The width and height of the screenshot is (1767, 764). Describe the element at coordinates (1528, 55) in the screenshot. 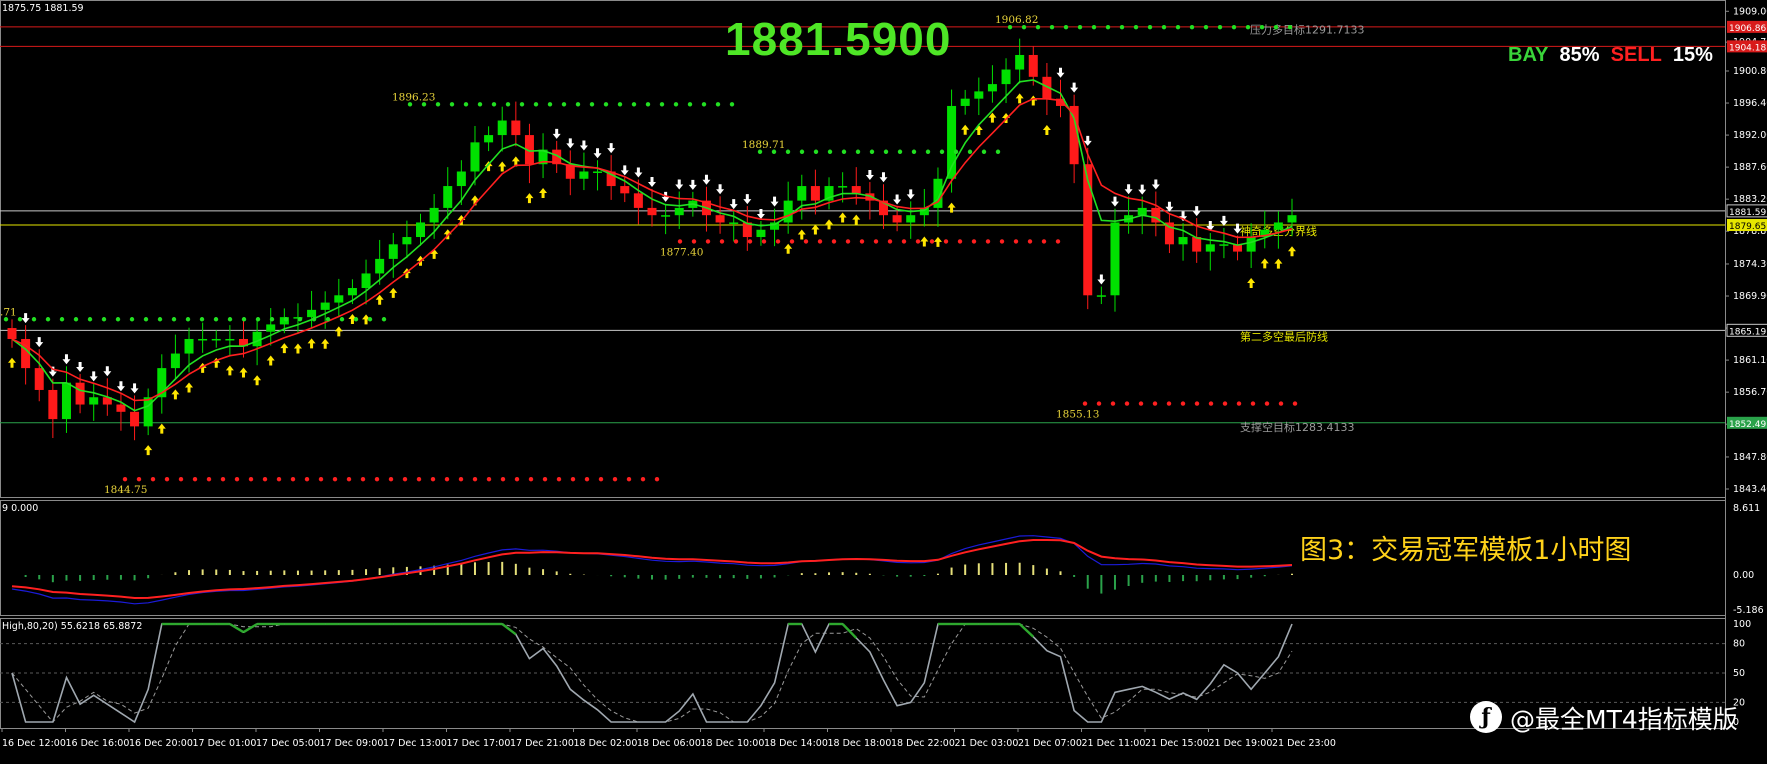

I see `bay-label: BAY` at that location.